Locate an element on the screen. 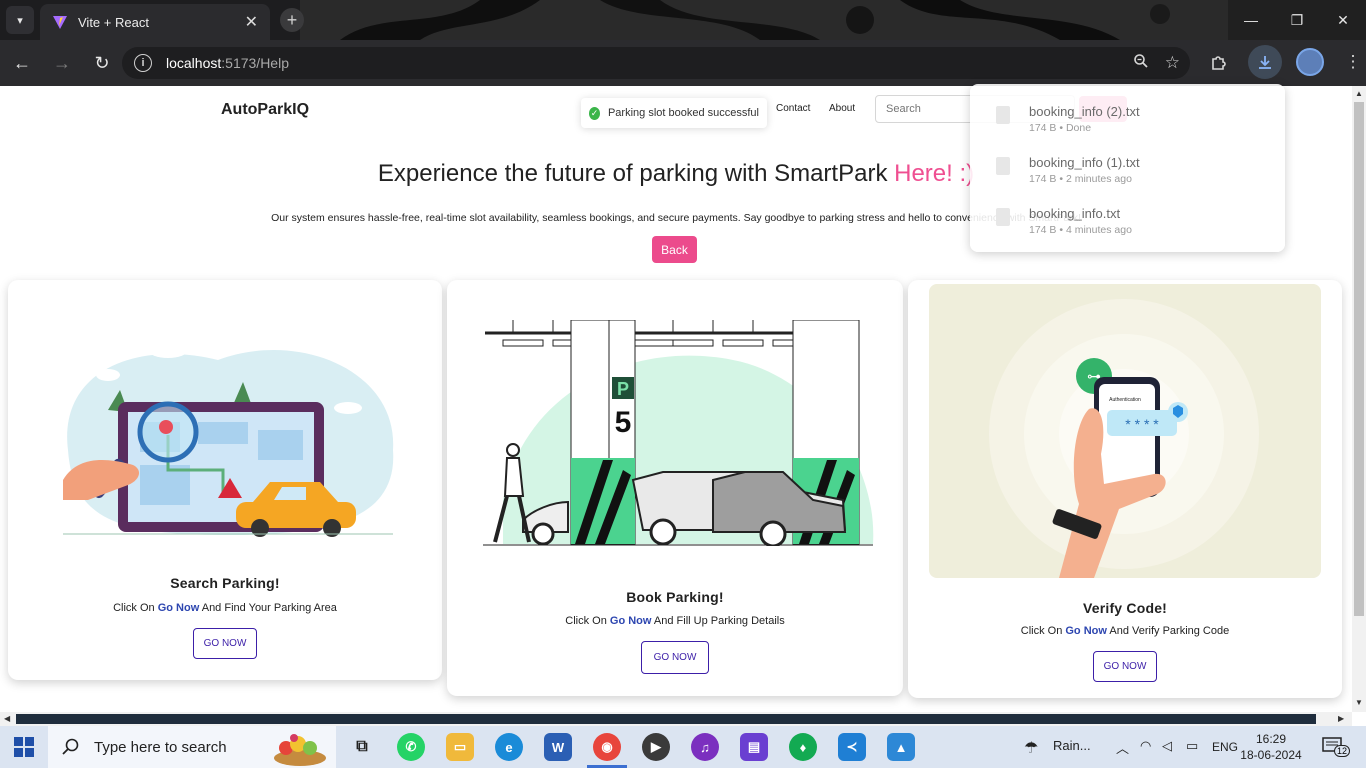 Image resolution: width=1366 pixels, height=768 pixels. downloads-icon is located at coordinates (1265, 62).